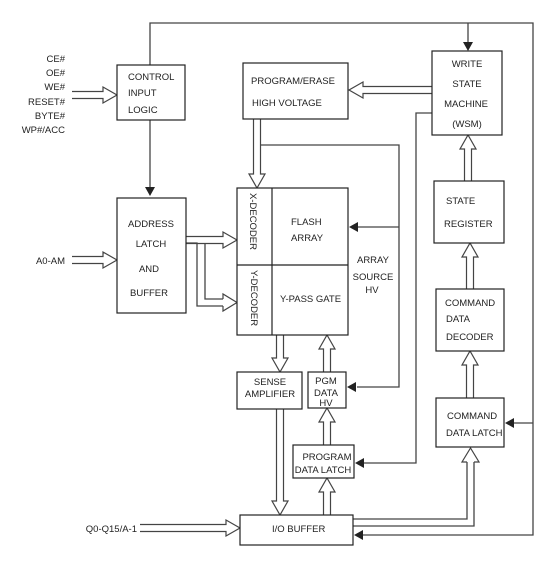 The image size is (544, 565). Describe the element at coordinates (468, 224) in the screenshot. I see `block-label: REGISTER` at that location.